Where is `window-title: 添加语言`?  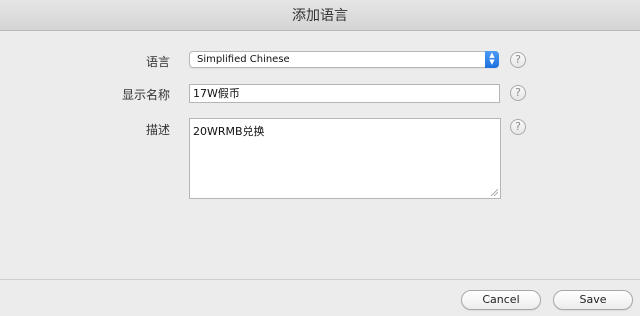 window-title: 添加语言 is located at coordinates (320, 16).